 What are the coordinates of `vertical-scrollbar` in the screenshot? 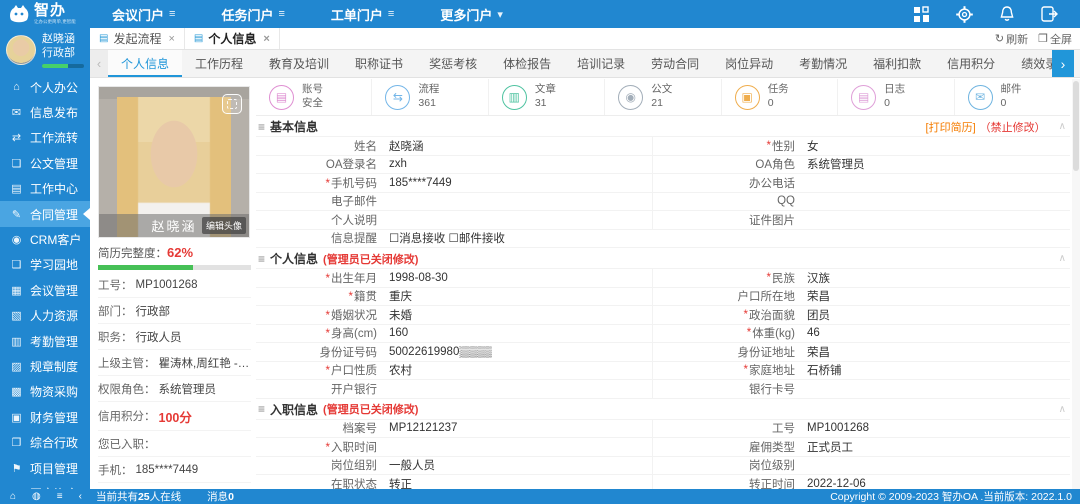 It's located at (1076, 284).